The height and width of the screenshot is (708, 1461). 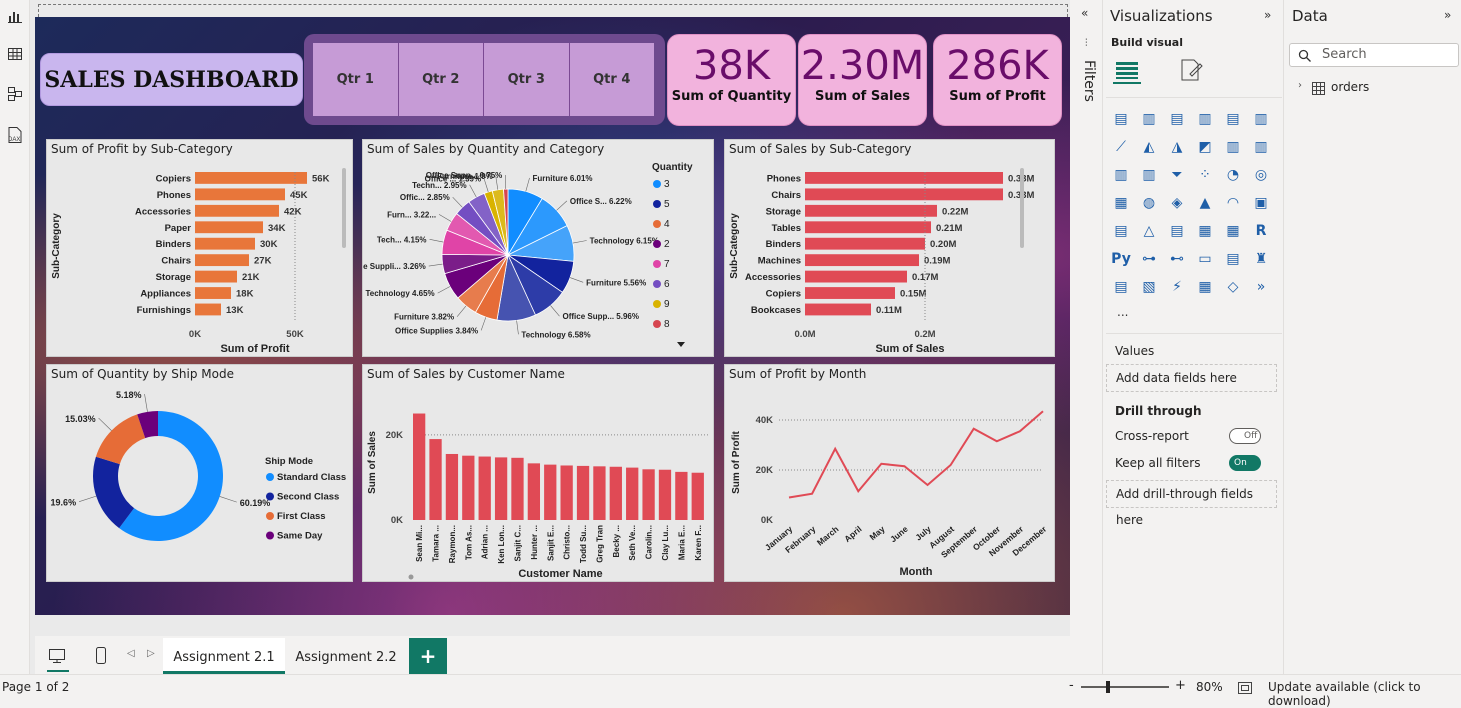 I want to click on treemap-icon: ▦, so click(x=1121, y=203).